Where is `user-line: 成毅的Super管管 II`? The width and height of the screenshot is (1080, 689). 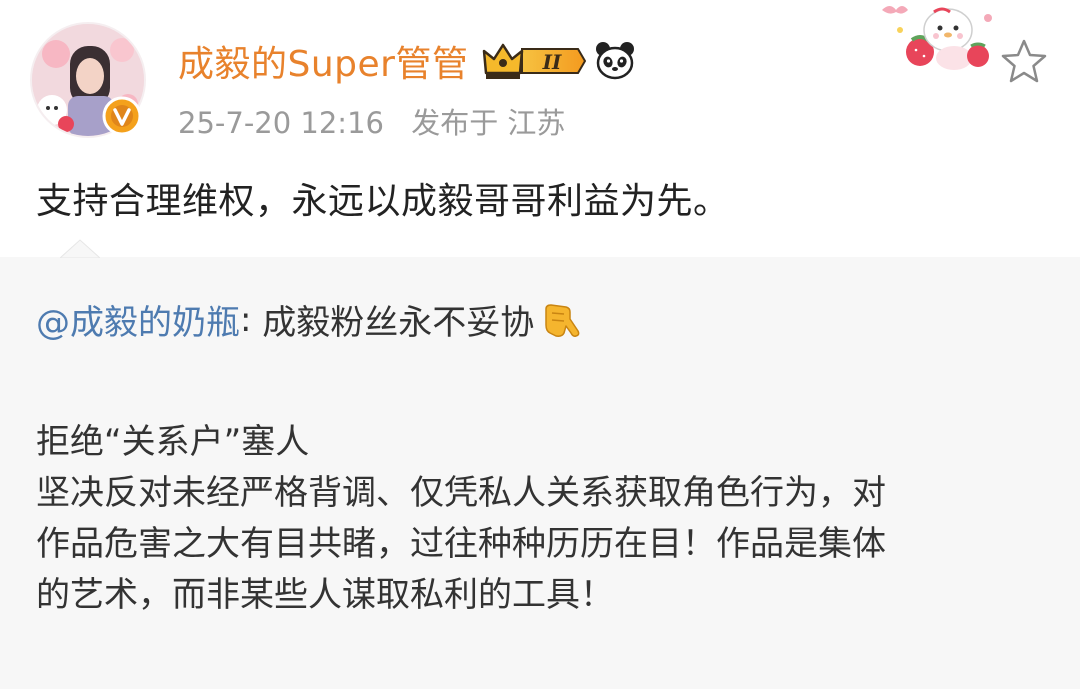 user-line: 成毅的Super管管 II is located at coordinates (407, 61).